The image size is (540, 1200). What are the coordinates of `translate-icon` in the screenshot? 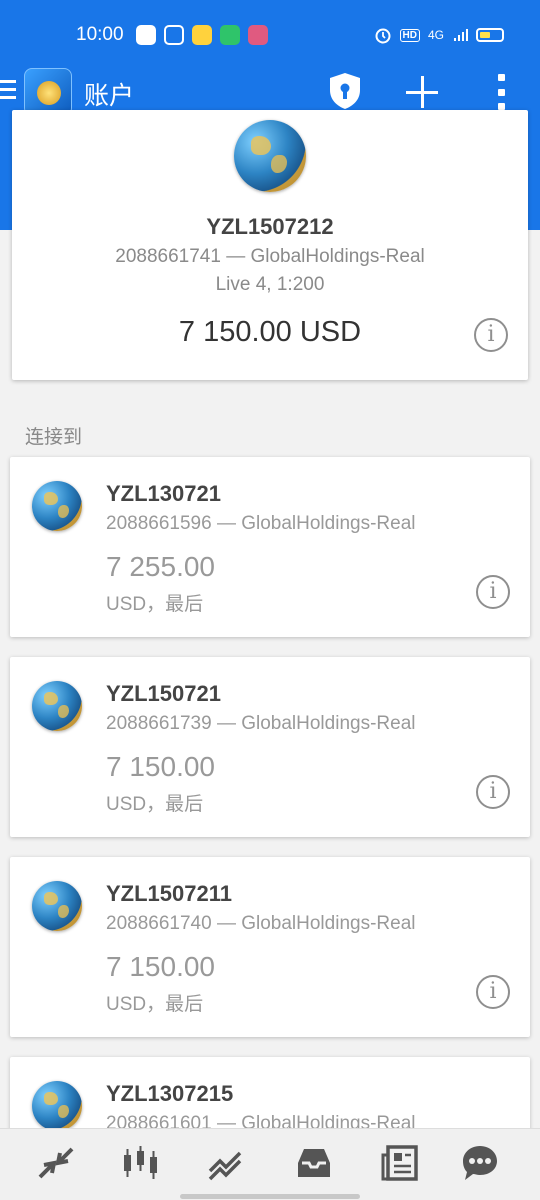 It's located at (174, 35).